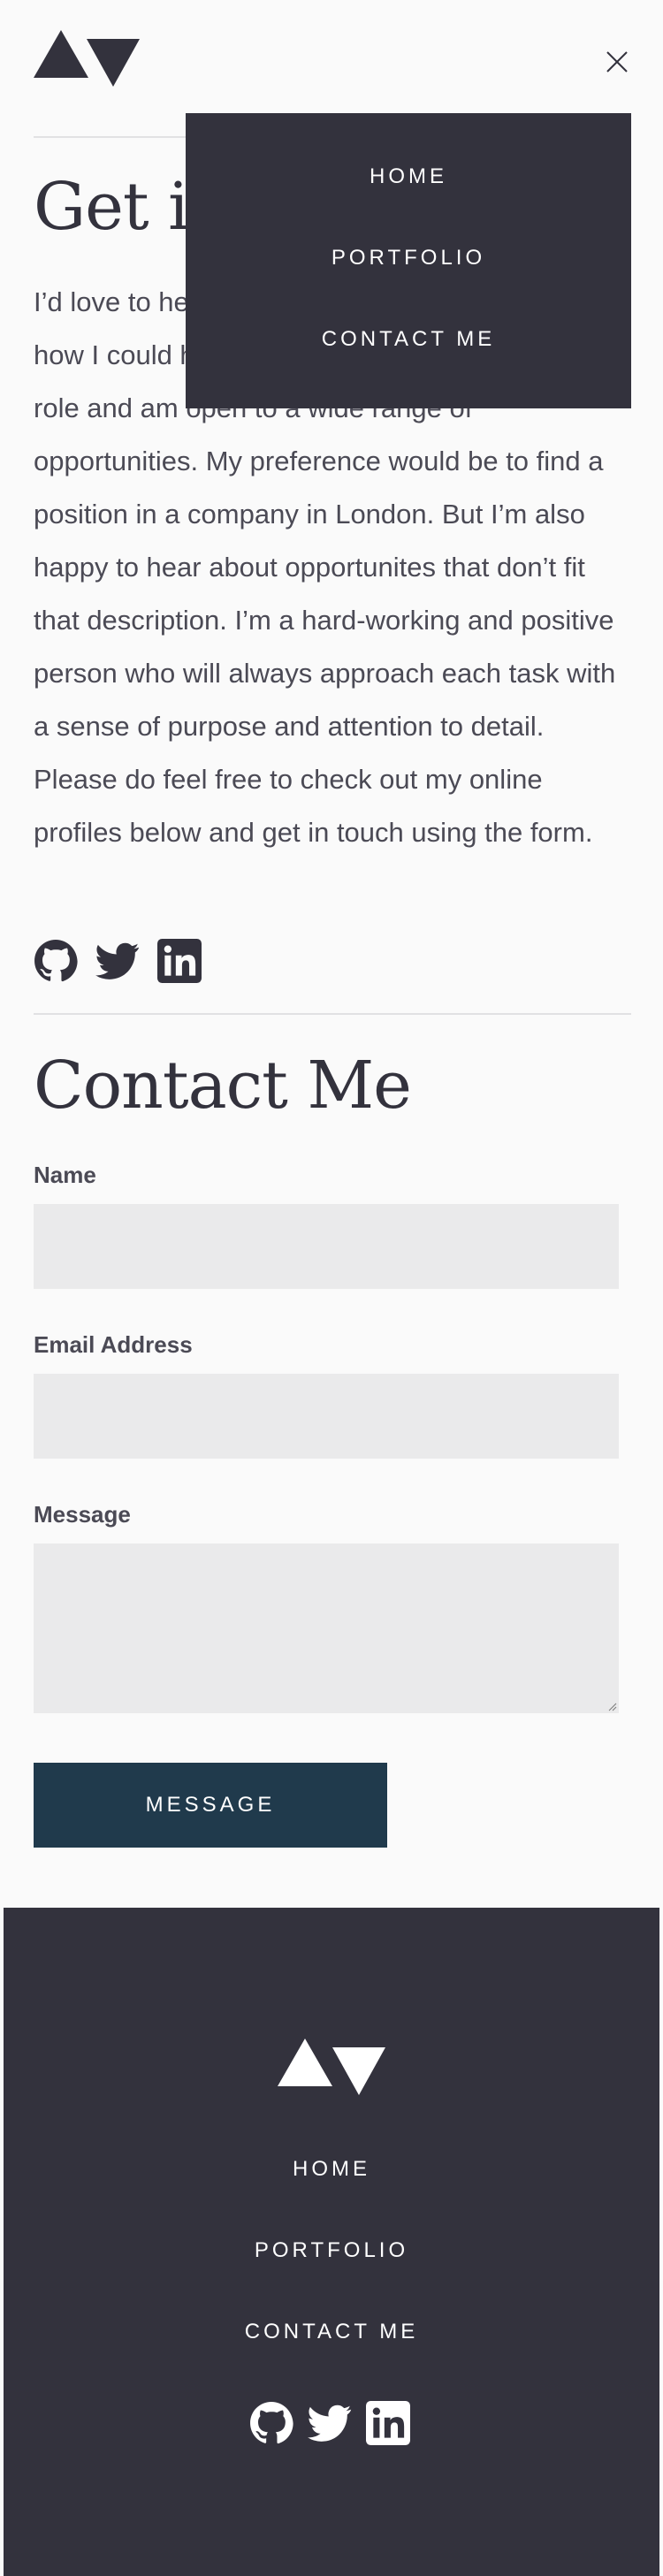 The width and height of the screenshot is (663, 2576). What do you see at coordinates (612, 1707) in the screenshot?
I see `resize-grip-icon` at bounding box center [612, 1707].